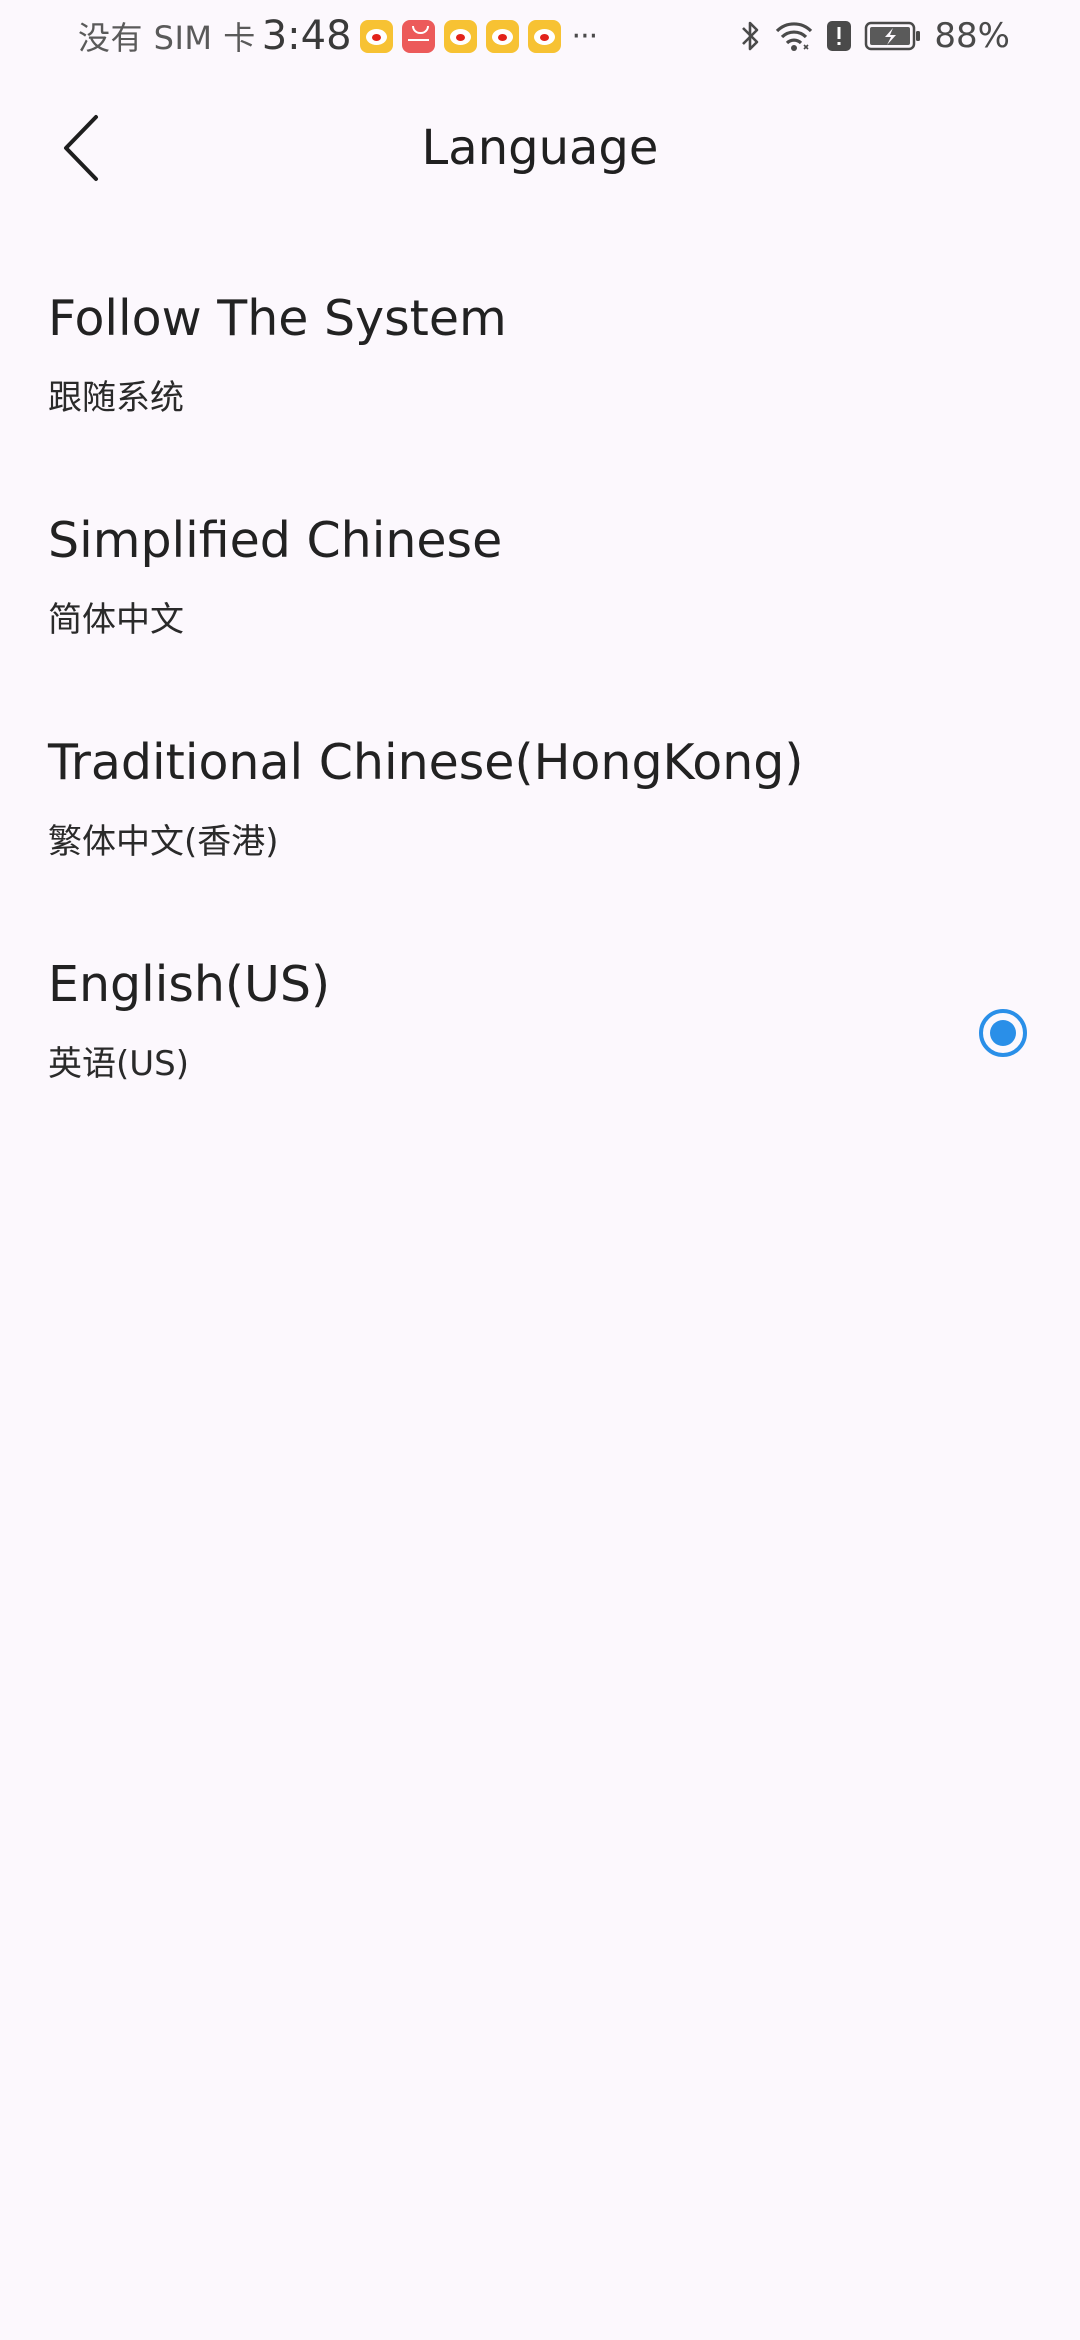  I want to click on wifi-icon, so click(794, 36).